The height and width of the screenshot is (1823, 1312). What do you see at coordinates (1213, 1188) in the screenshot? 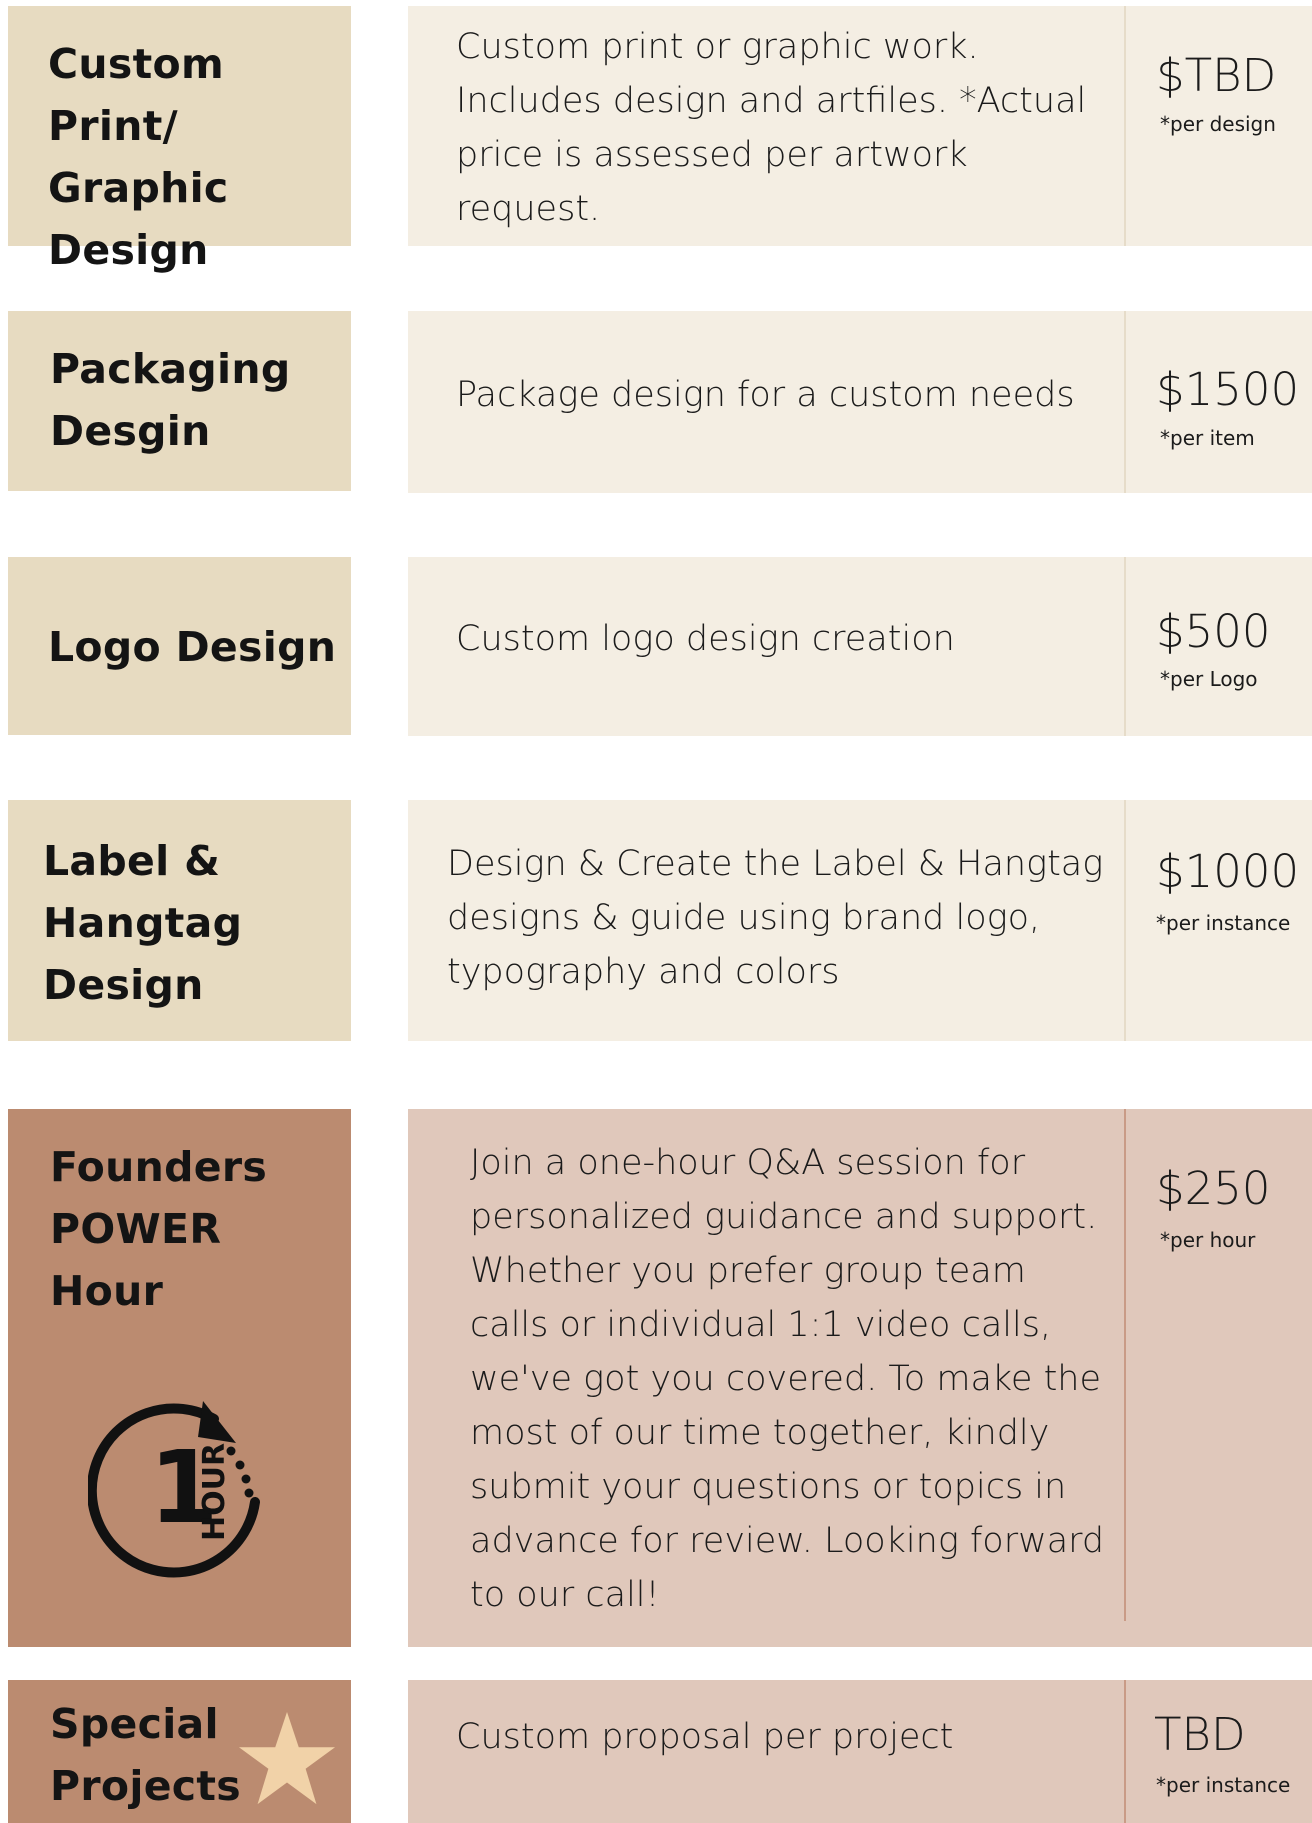
I see `service-price: $250` at bounding box center [1213, 1188].